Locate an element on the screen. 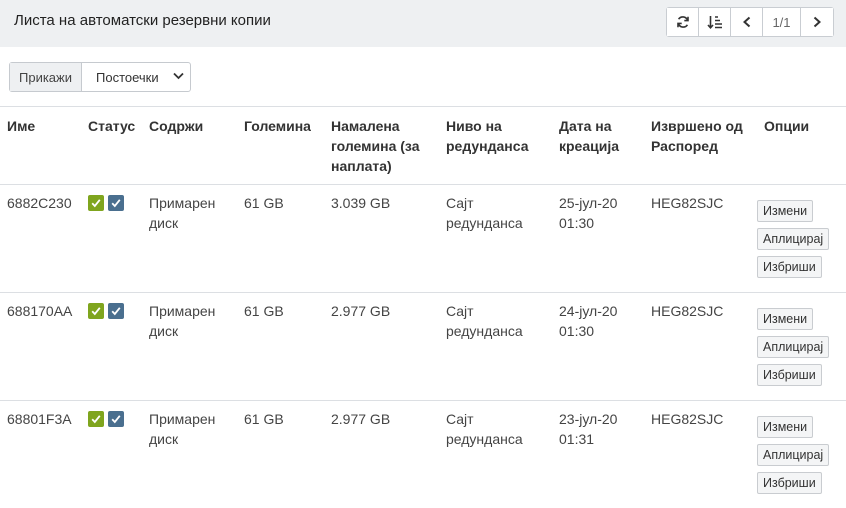 The width and height of the screenshot is (846, 508). refresh-button is located at coordinates (683, 22).